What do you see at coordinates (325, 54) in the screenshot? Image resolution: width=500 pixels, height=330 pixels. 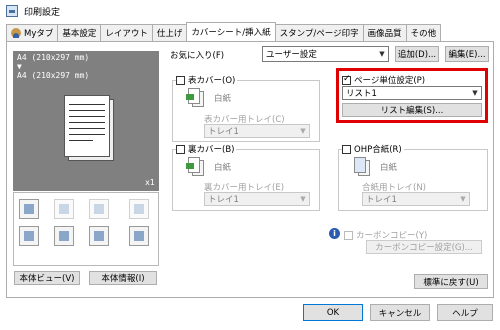 I see `favorites-select: ユーザー設定 ▼` at bounding box center [325, 54].